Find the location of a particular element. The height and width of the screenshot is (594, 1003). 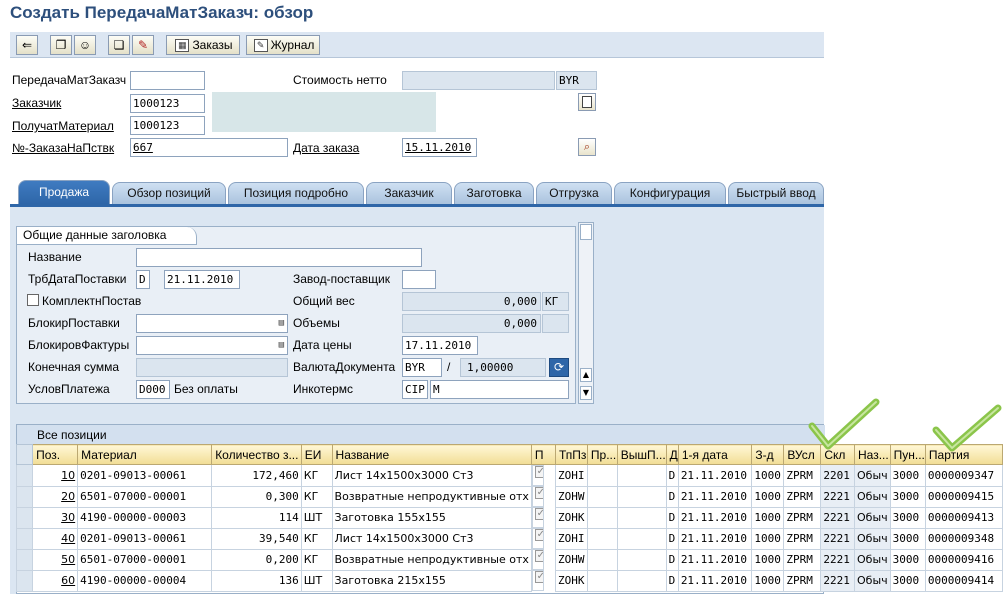

position-link: 10 is located at coordinates (68, 475).